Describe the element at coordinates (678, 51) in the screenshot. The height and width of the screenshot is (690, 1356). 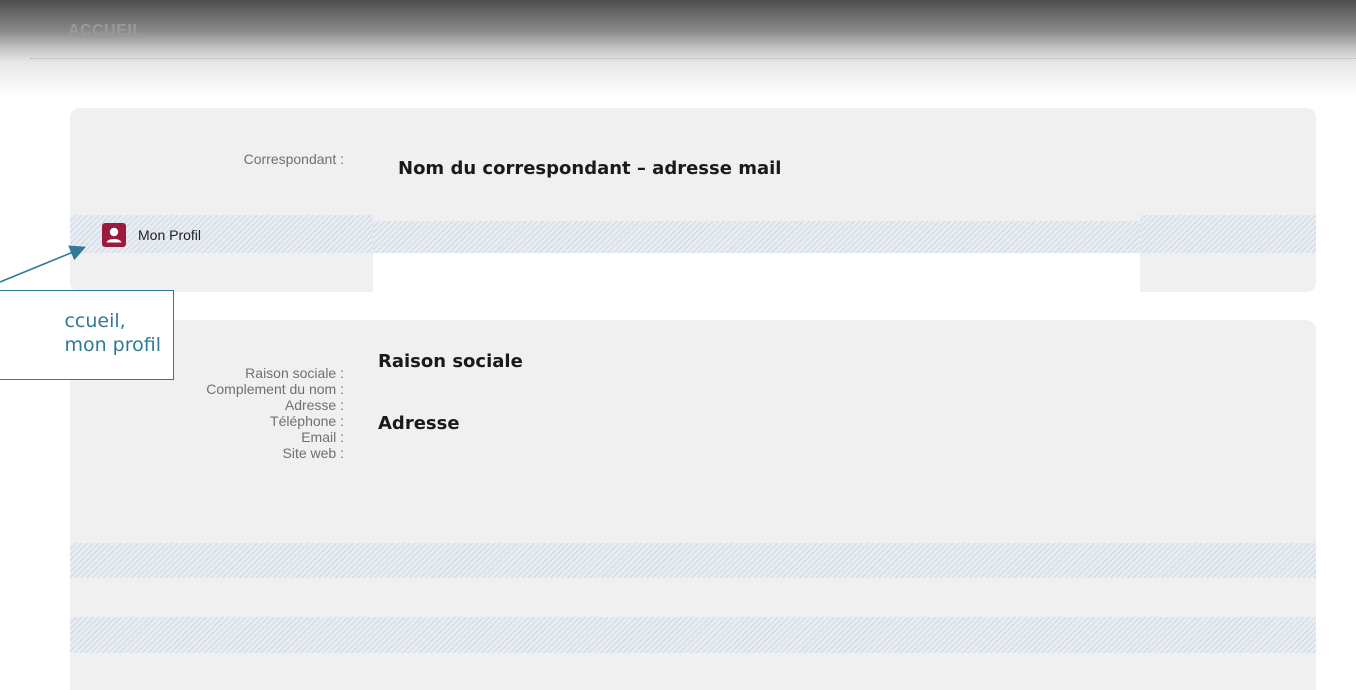
I see `page-header: ACCUEIL` at that location.